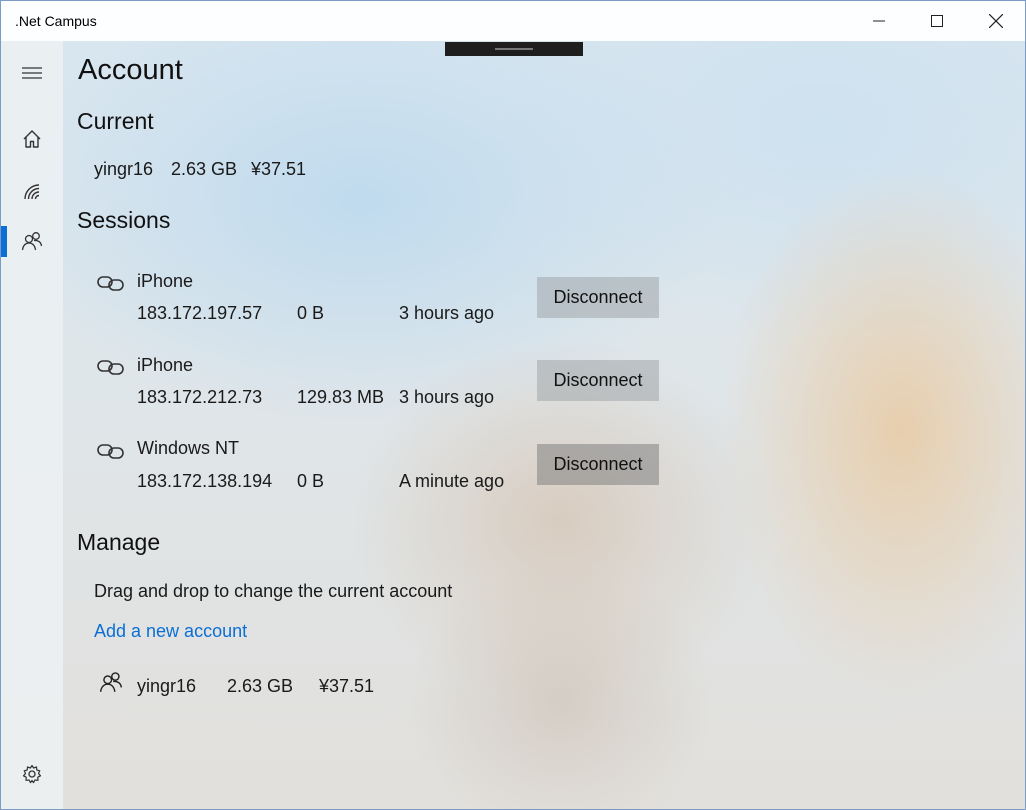  I want to click on nav-accounts, so click(32, 241).